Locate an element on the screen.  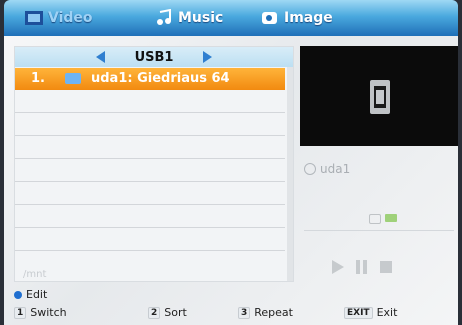
list-item: 1. uda1: Giedriaus 64 is located at coordinates (150, 79).